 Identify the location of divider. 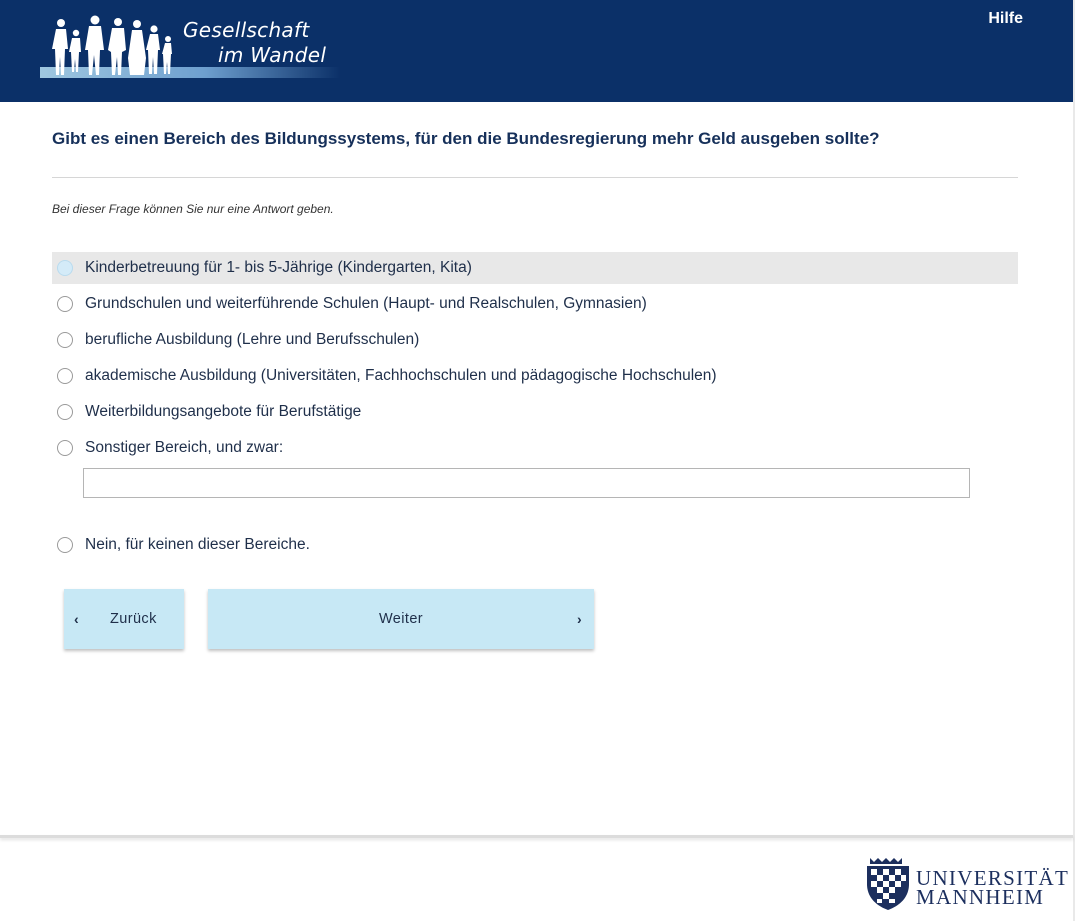
(535, 177).